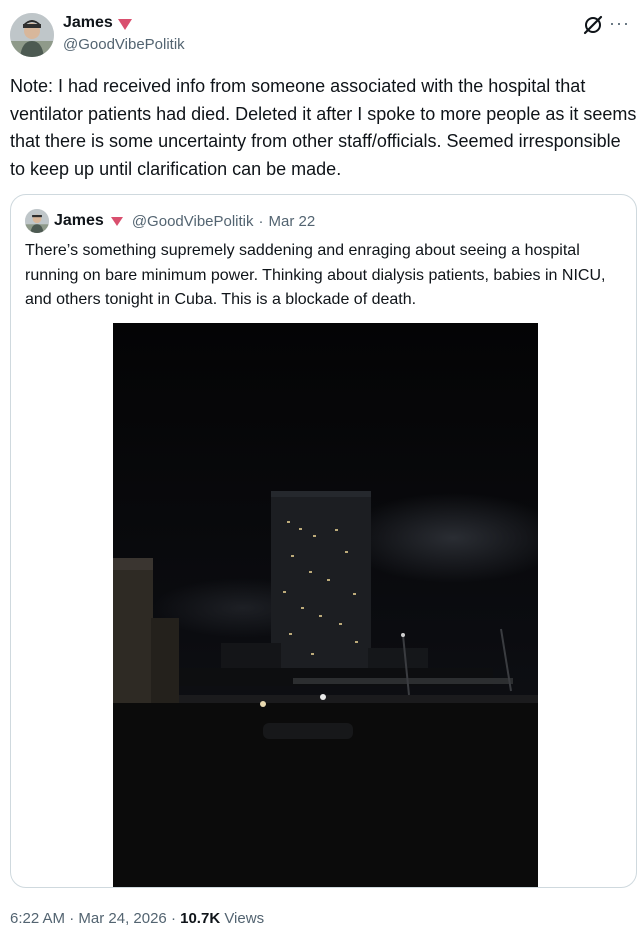 The image size is (640, 935). Describe the element at coordinates (88, 23) in the screenshot. I see `author-name: James` at that location.